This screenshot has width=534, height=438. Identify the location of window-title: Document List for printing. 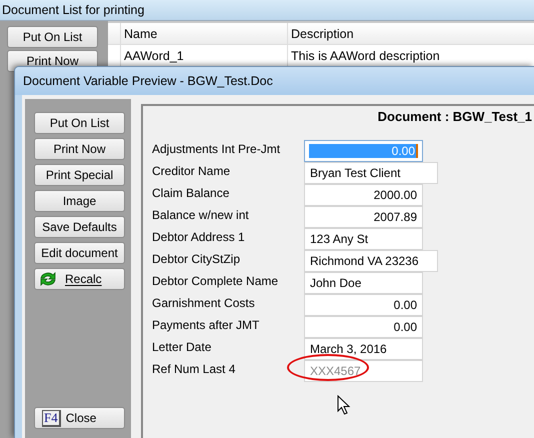
(72, 10).